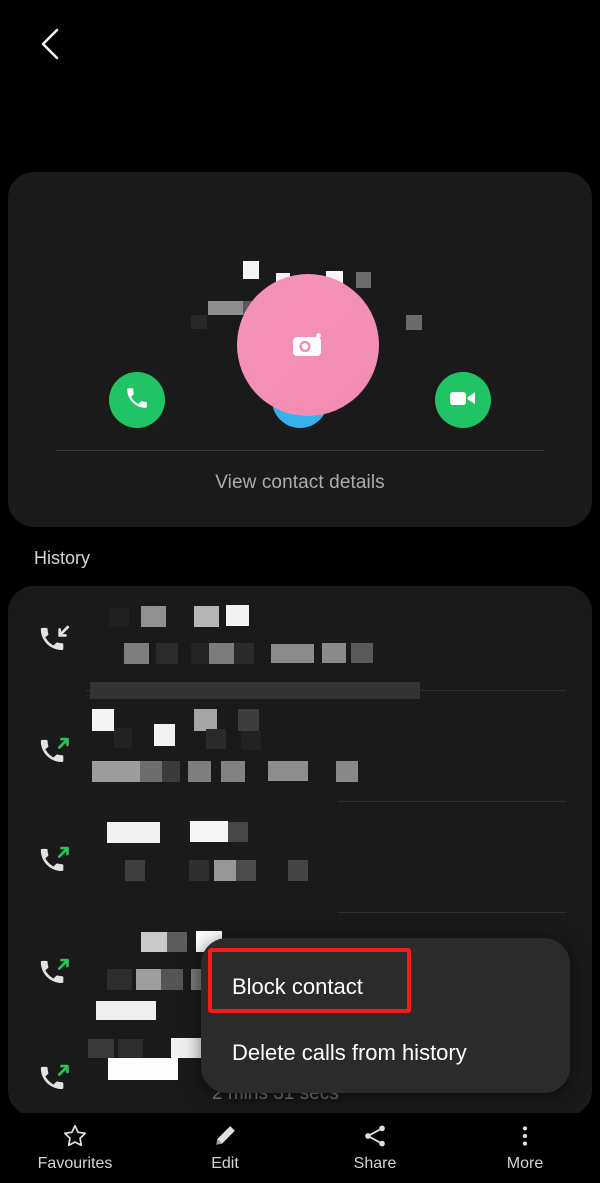 The width and height of the screenshot is (600, 1183). I want to click on back-button, so click(50, 44).